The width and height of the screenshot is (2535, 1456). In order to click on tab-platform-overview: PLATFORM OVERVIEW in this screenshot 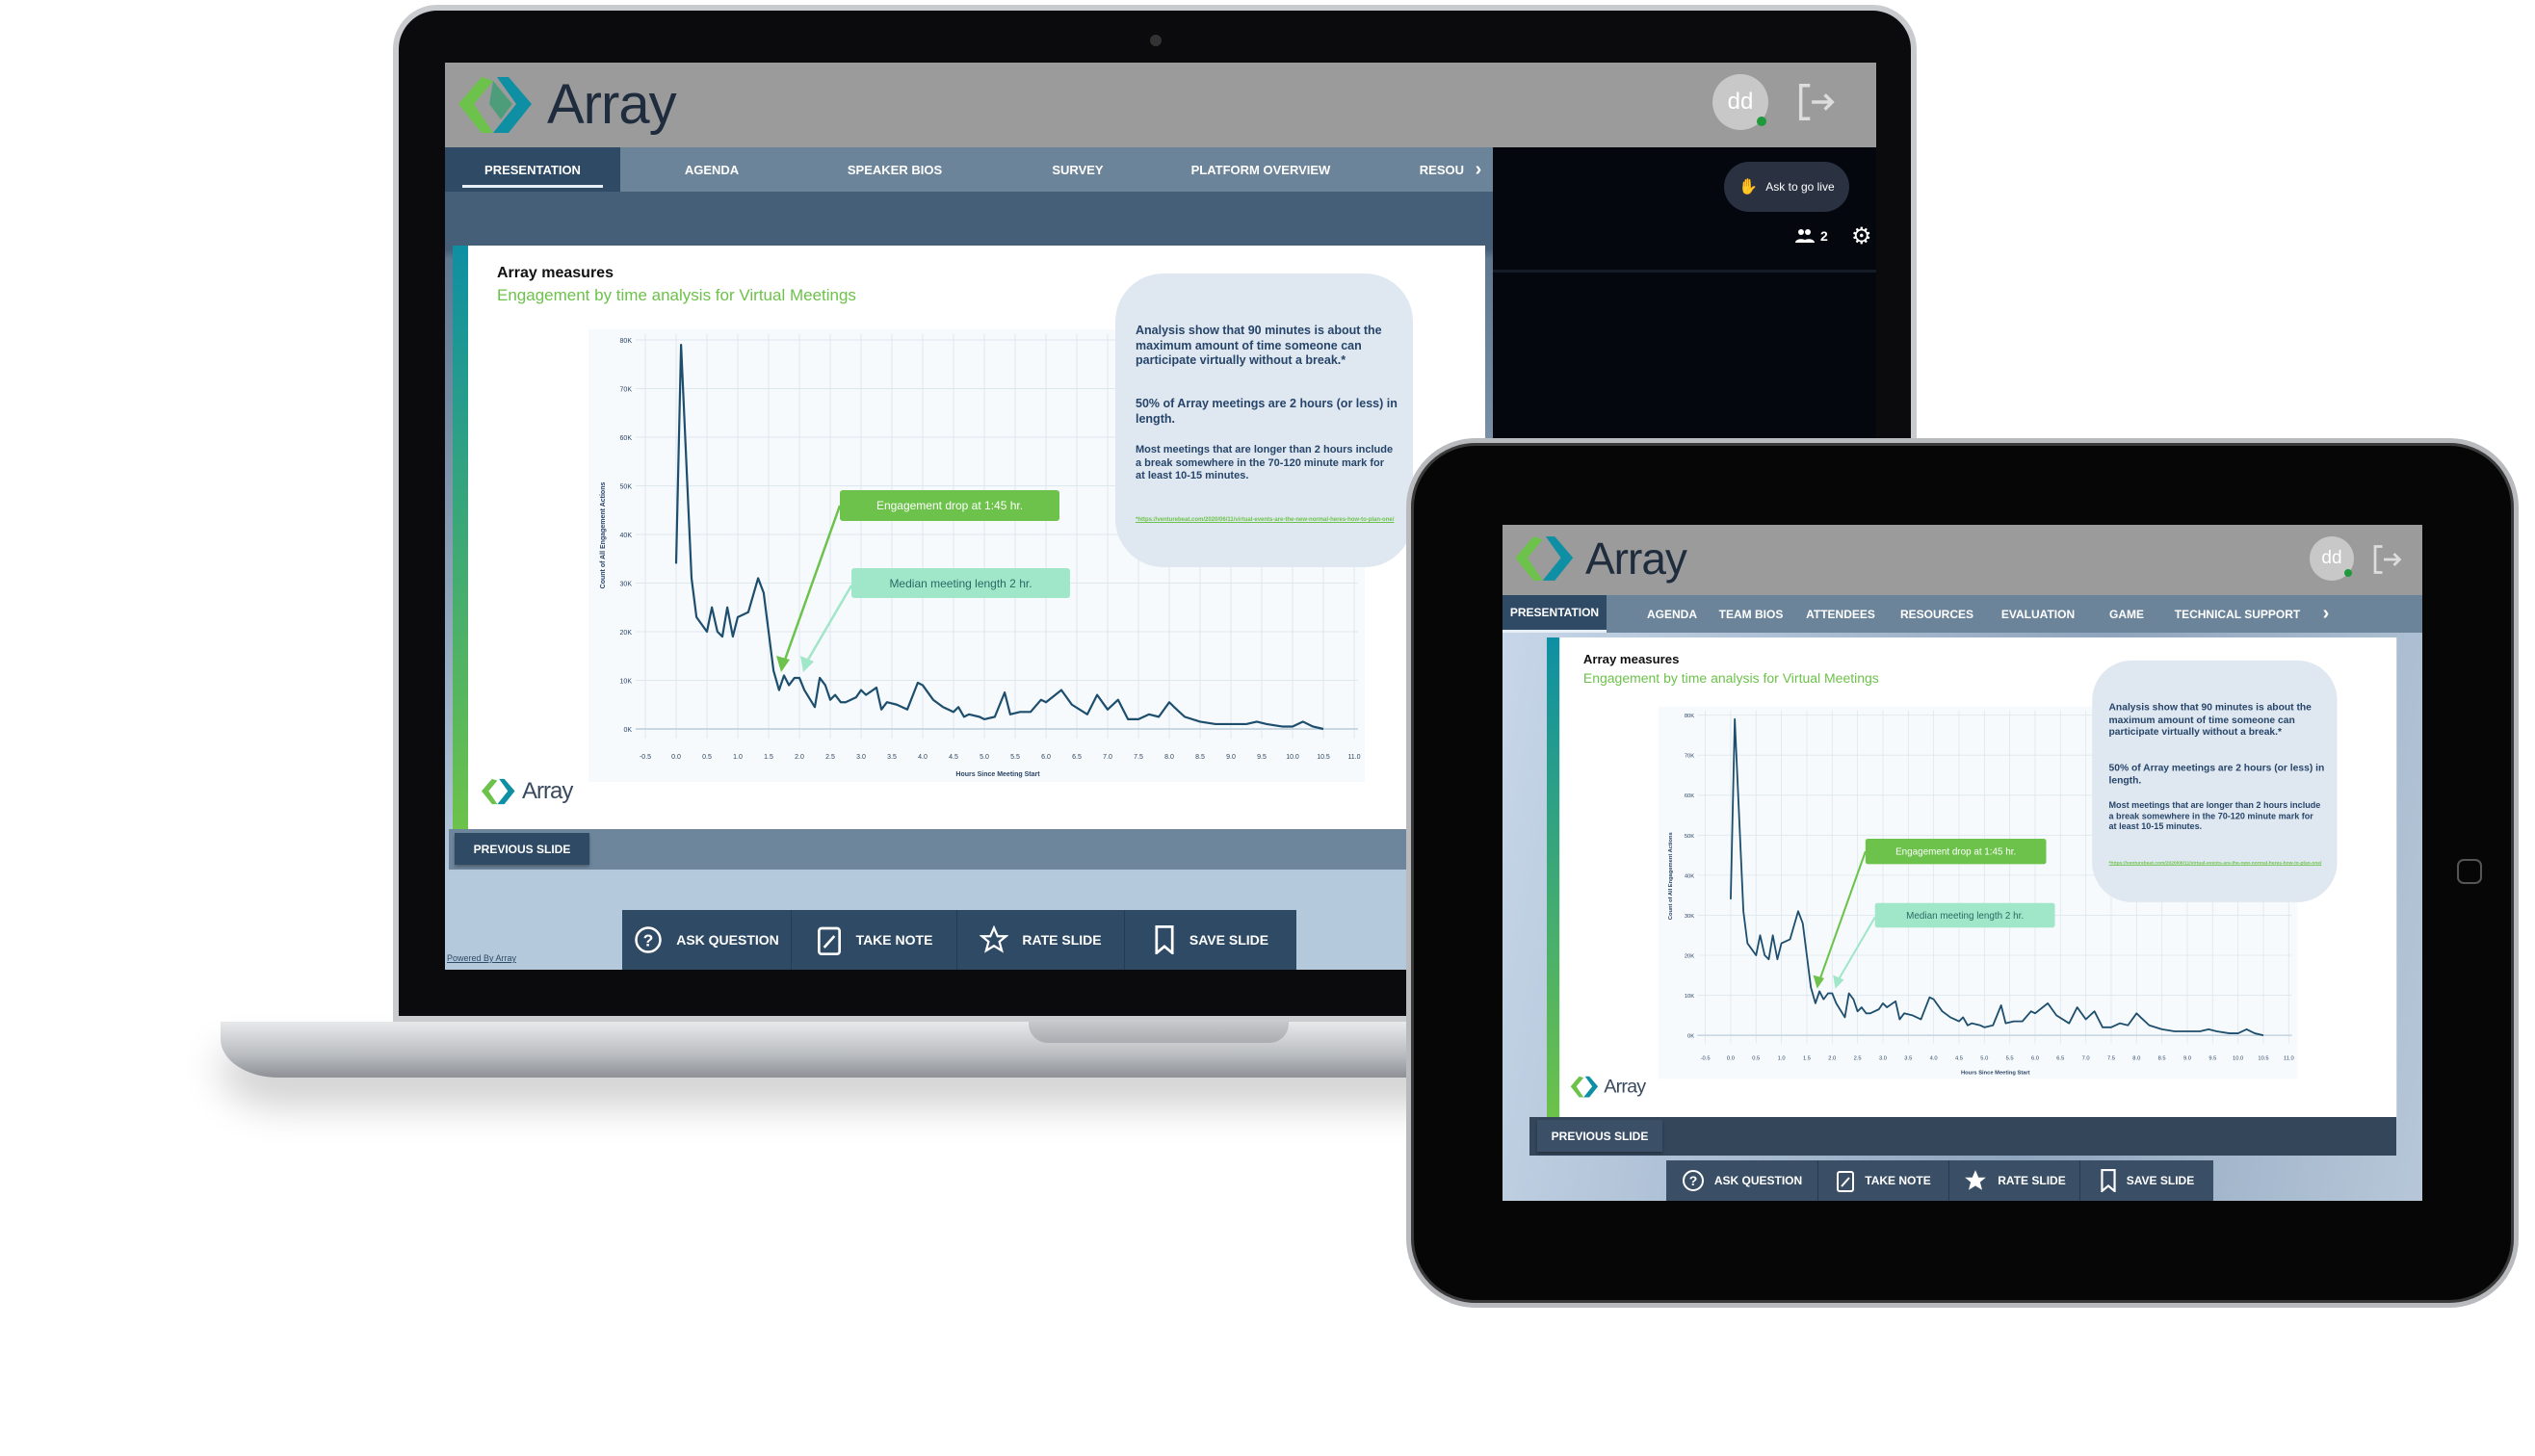, I will do `click(1260, 169)`.